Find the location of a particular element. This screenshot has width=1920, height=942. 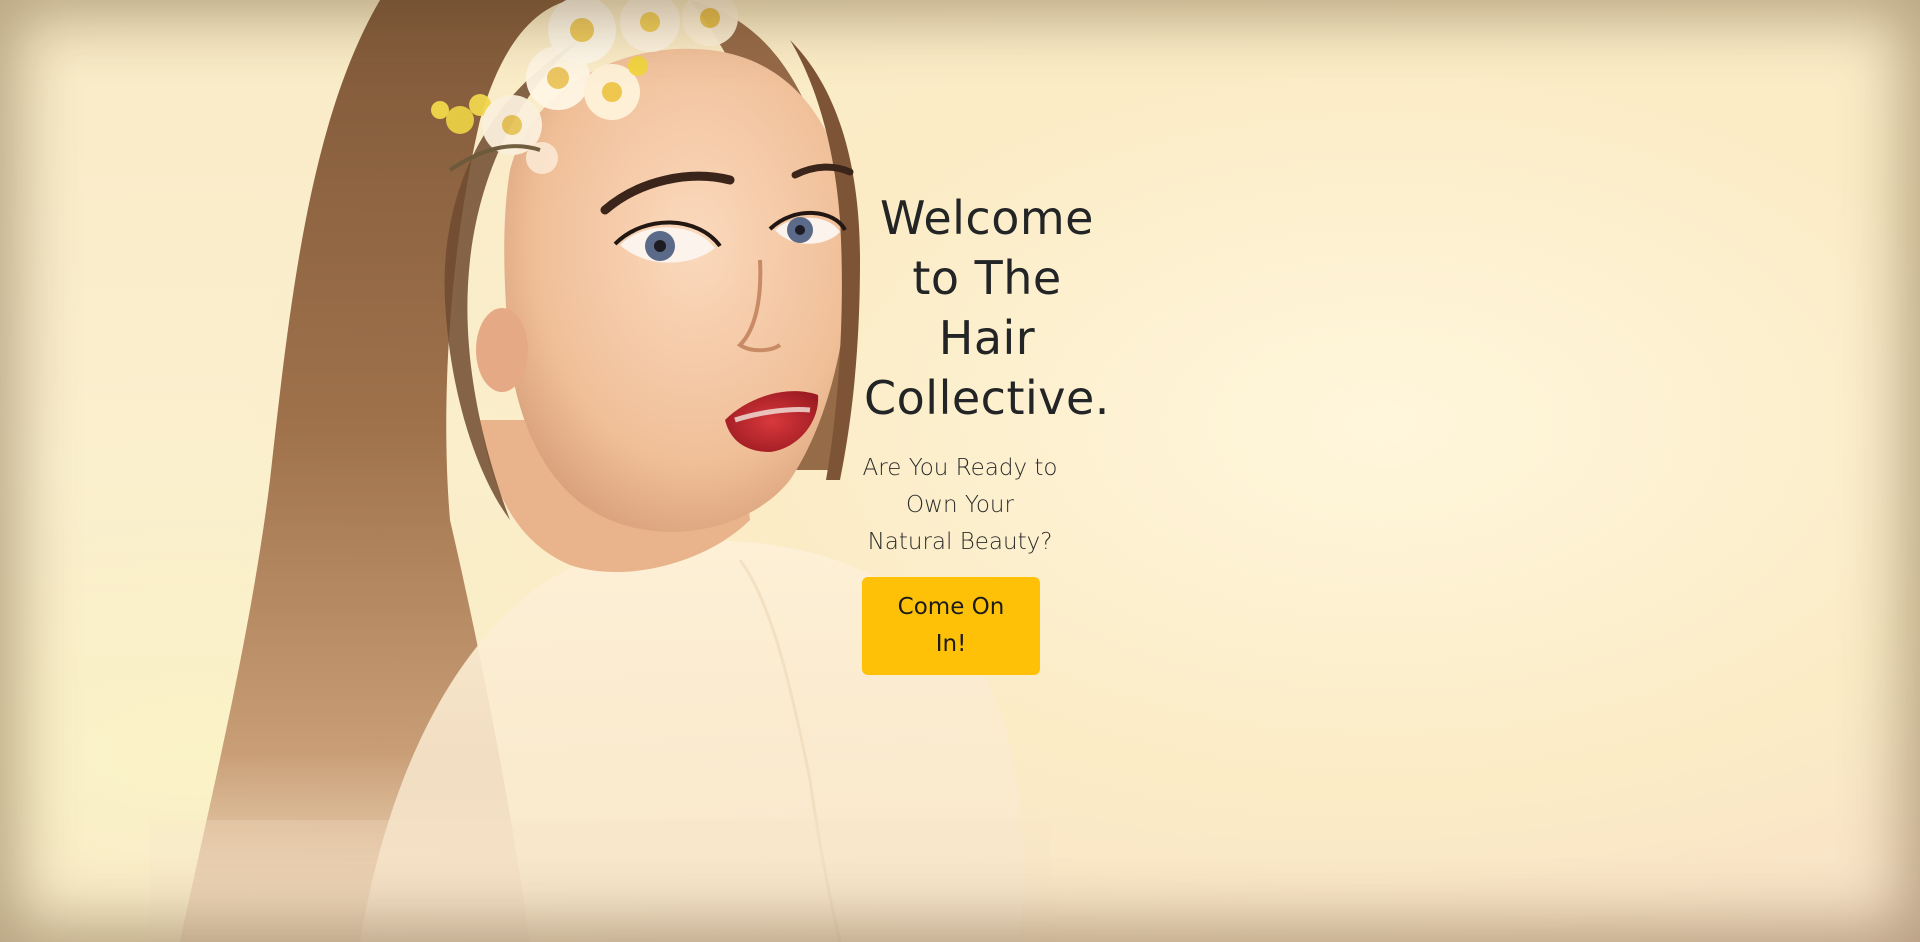

come-on-in-button: Come On In! is located at coordinates (951, 626).